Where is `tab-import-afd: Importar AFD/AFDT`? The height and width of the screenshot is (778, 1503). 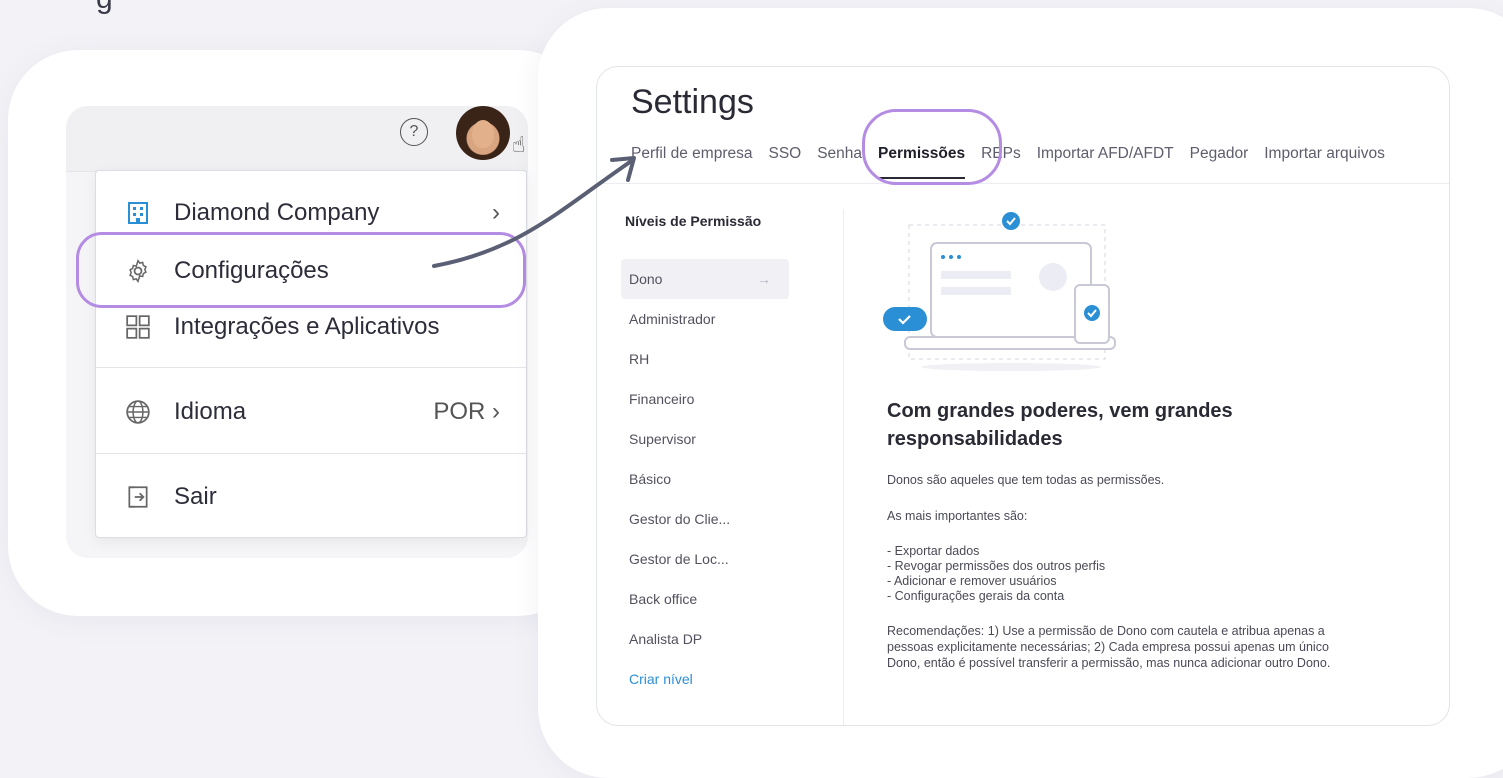 tab-import-afd: Importar AFD/AFDT is located at coordinates (1105, 162).